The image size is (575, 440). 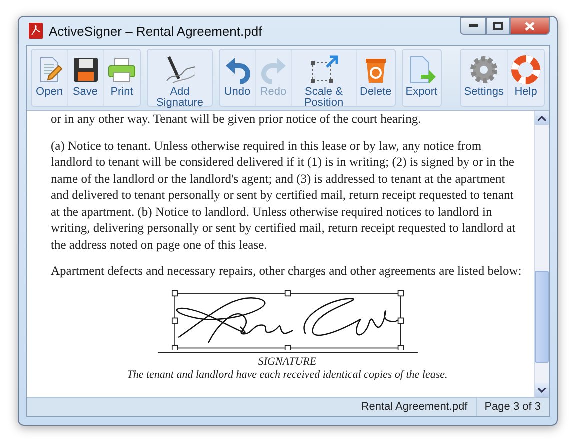 What do you see at coordinates (421, 78) in the screenshot?
I see `toolbar-button: Export` at bounding box center [421, 78].